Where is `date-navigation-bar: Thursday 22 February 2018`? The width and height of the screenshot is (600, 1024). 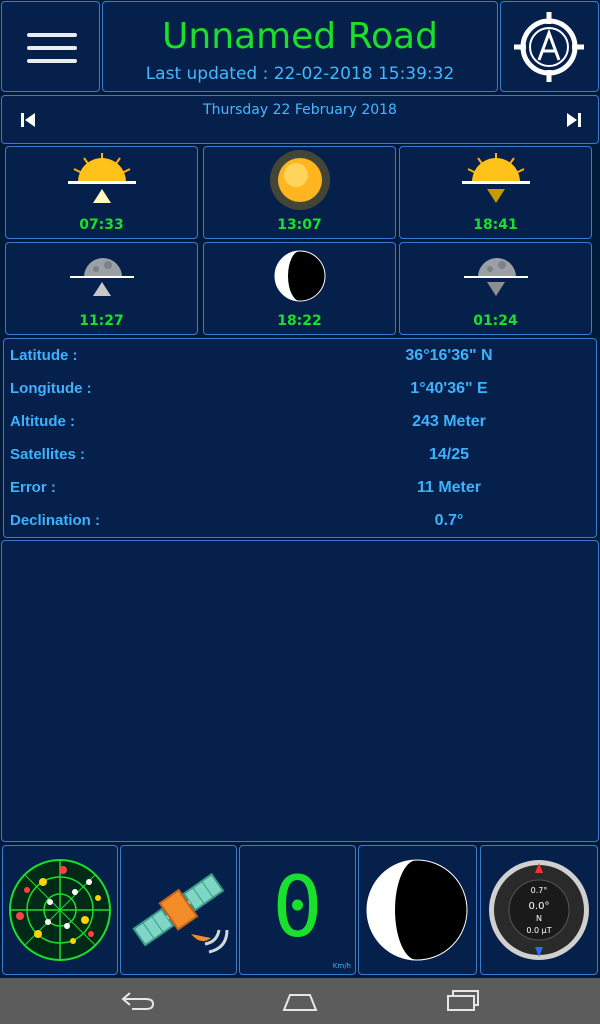 date-navigation-bar: Thursday 22 February 2018 is located at coordinates (300, 119).